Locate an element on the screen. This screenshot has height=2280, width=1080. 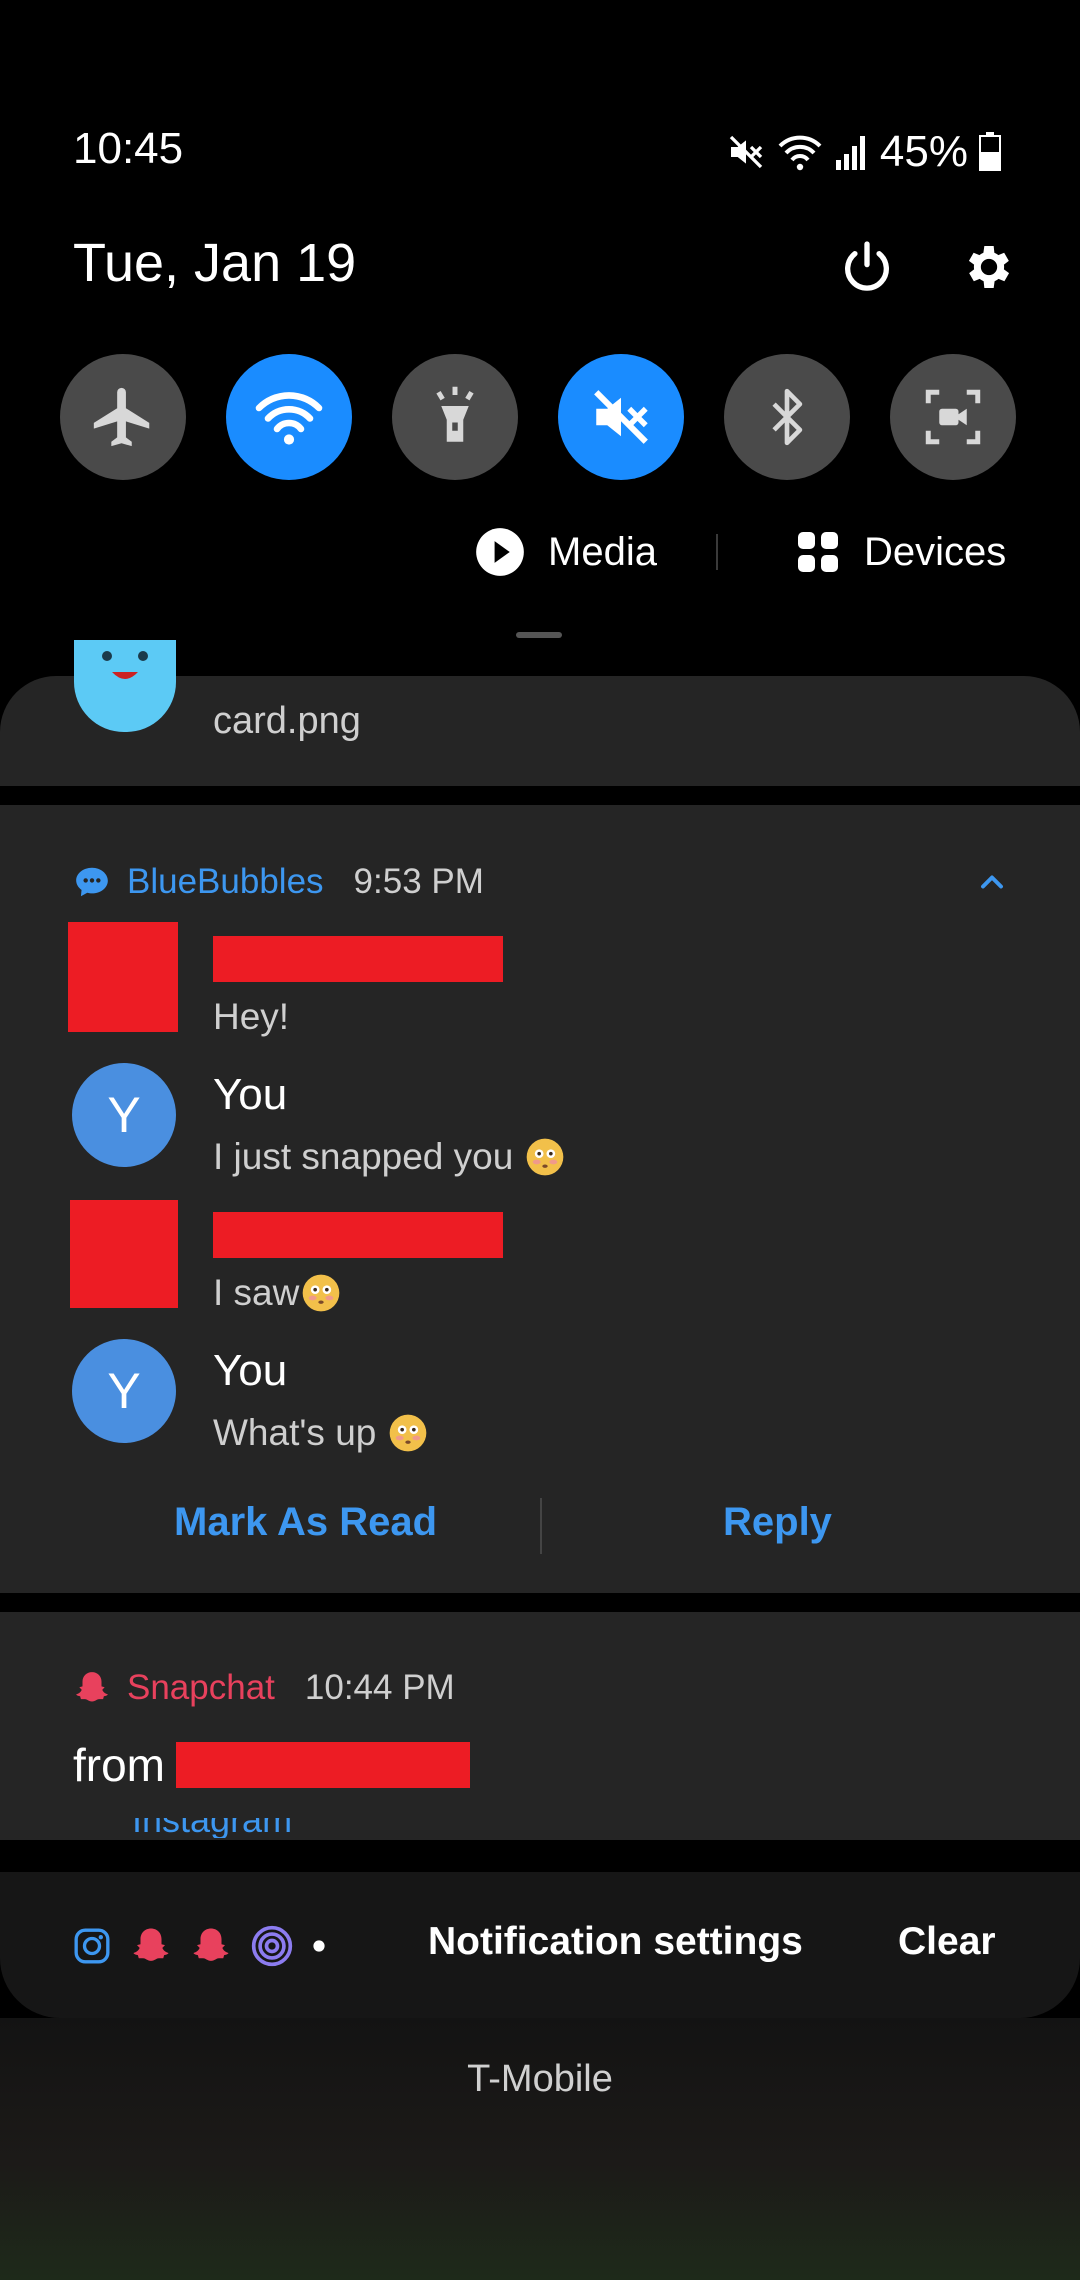
clear-button: Clear is located at coordinates (947, 1942).